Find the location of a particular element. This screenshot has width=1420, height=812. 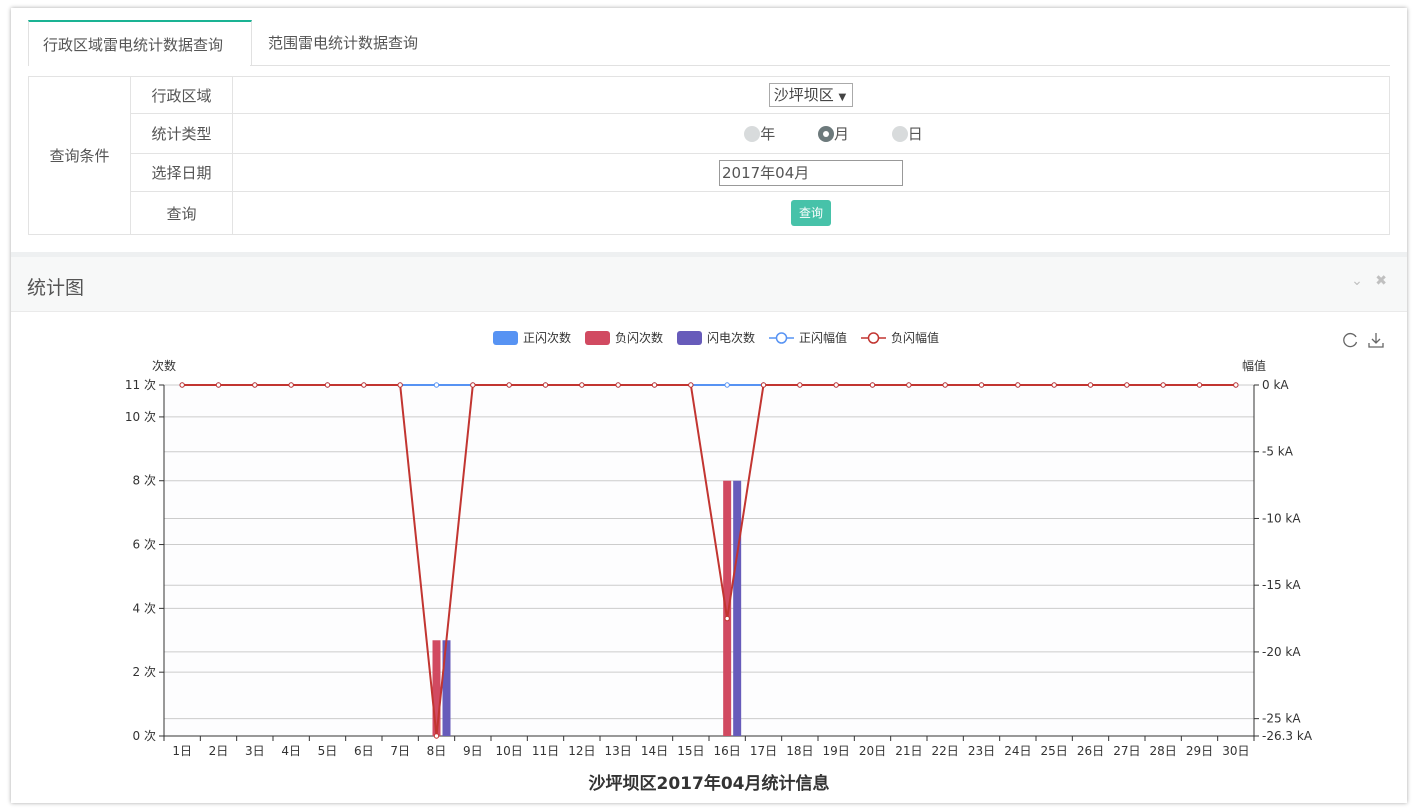

point-负闪幅值-13日 is located at coordinates (618, 385).